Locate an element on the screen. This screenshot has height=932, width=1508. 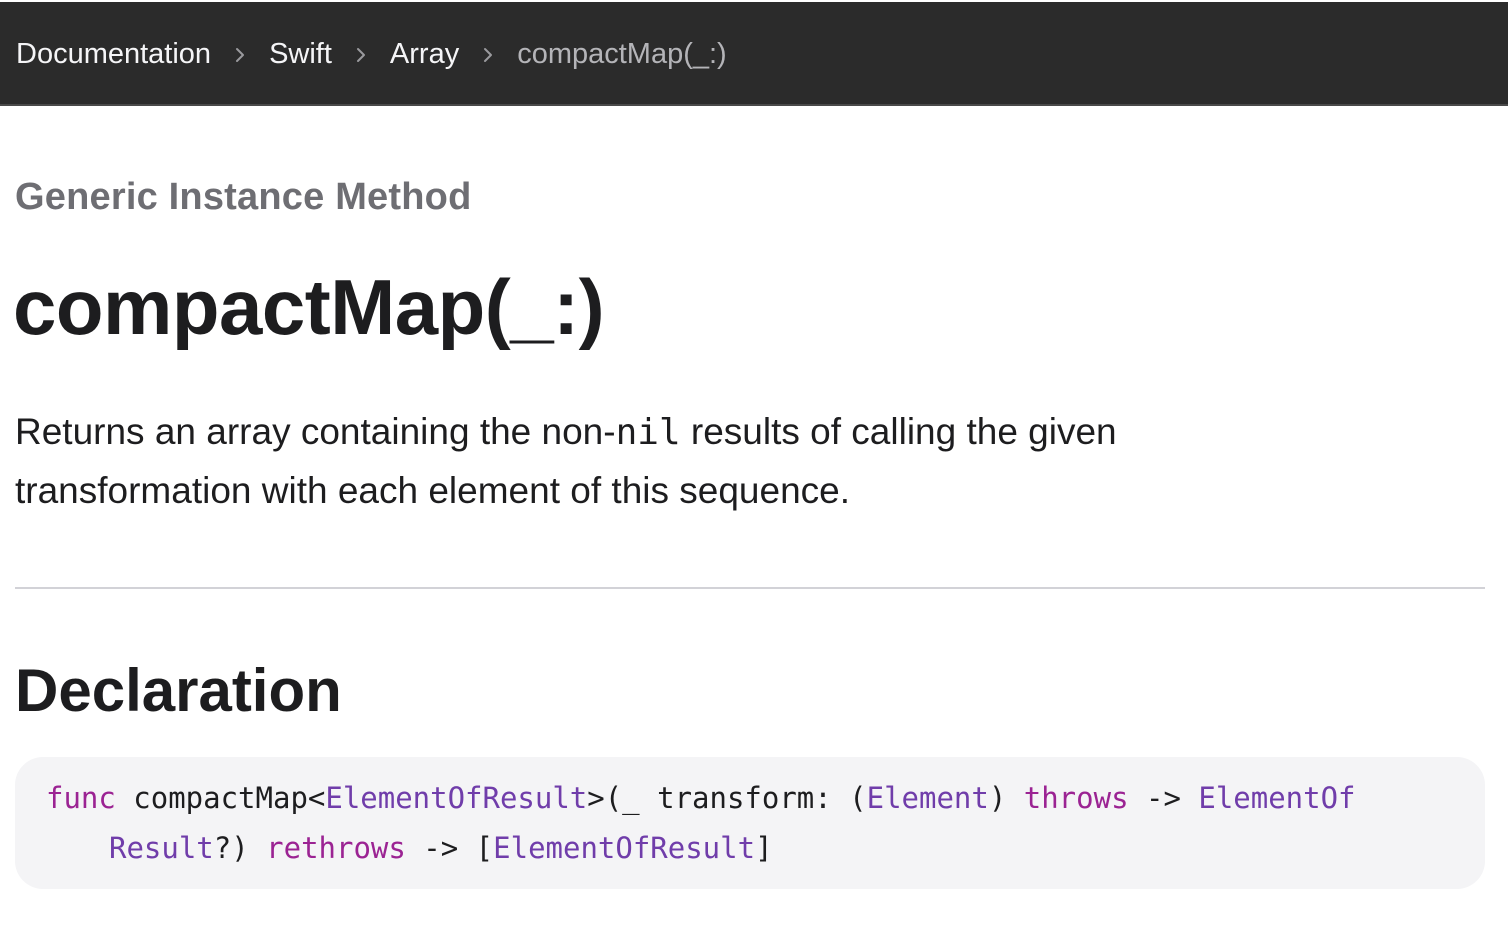
breadcrumb: Documentation Swift Array compactMap(_:) is located at coordinates (371, 54).